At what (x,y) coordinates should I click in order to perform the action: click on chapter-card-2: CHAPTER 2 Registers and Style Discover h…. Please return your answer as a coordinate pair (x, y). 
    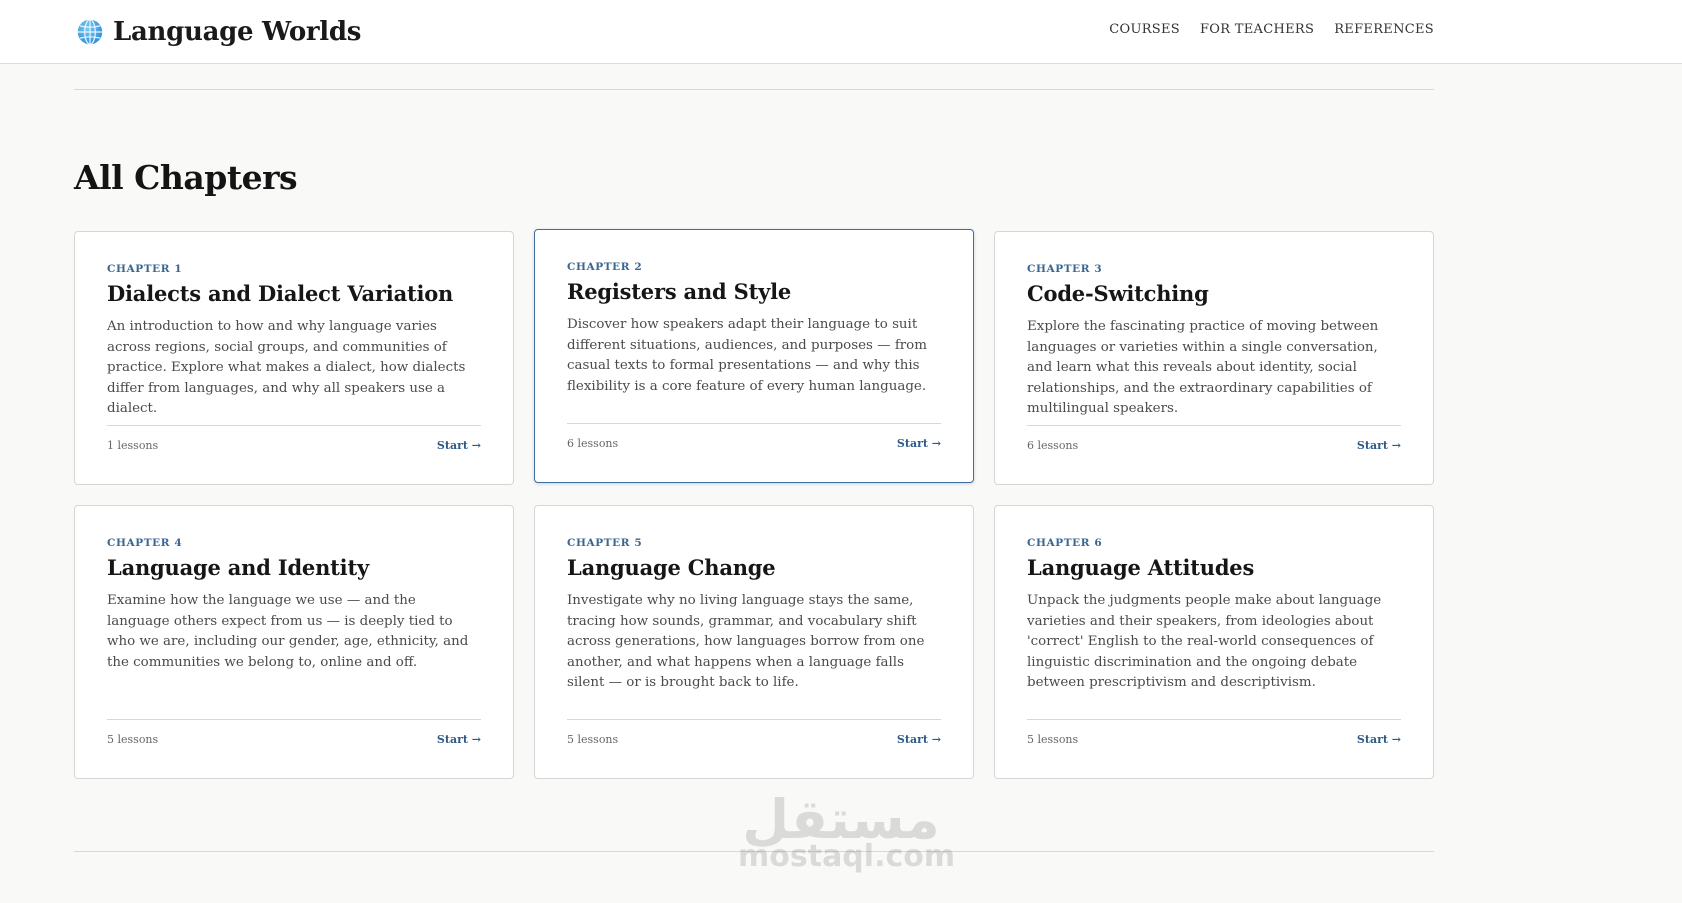
    Looking at the image, I should click on (754, 356).